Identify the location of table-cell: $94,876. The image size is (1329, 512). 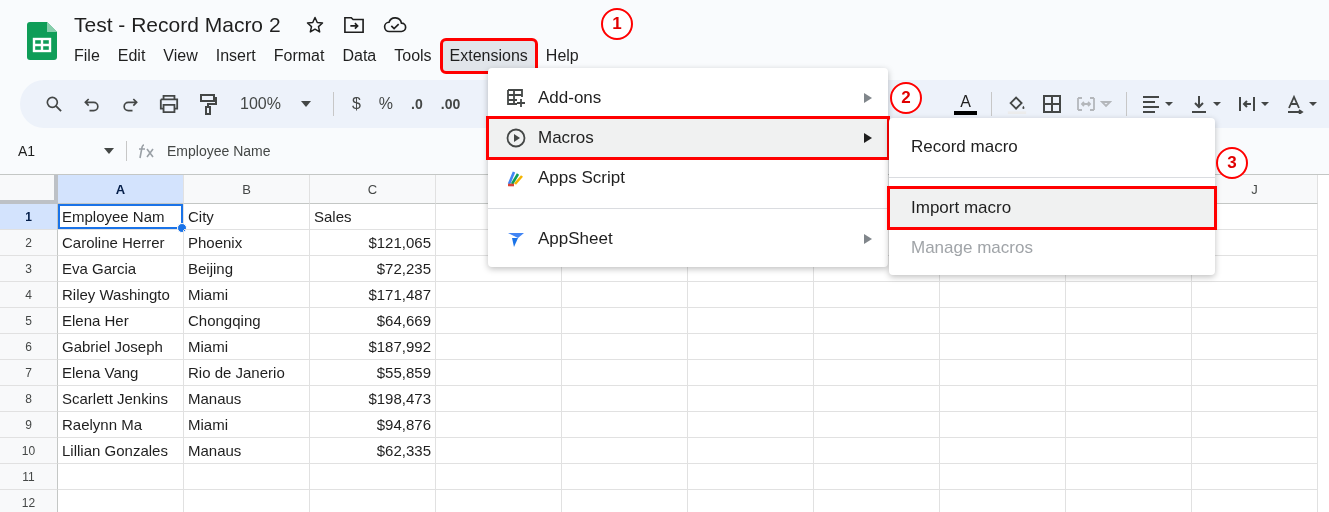
(373, 425).